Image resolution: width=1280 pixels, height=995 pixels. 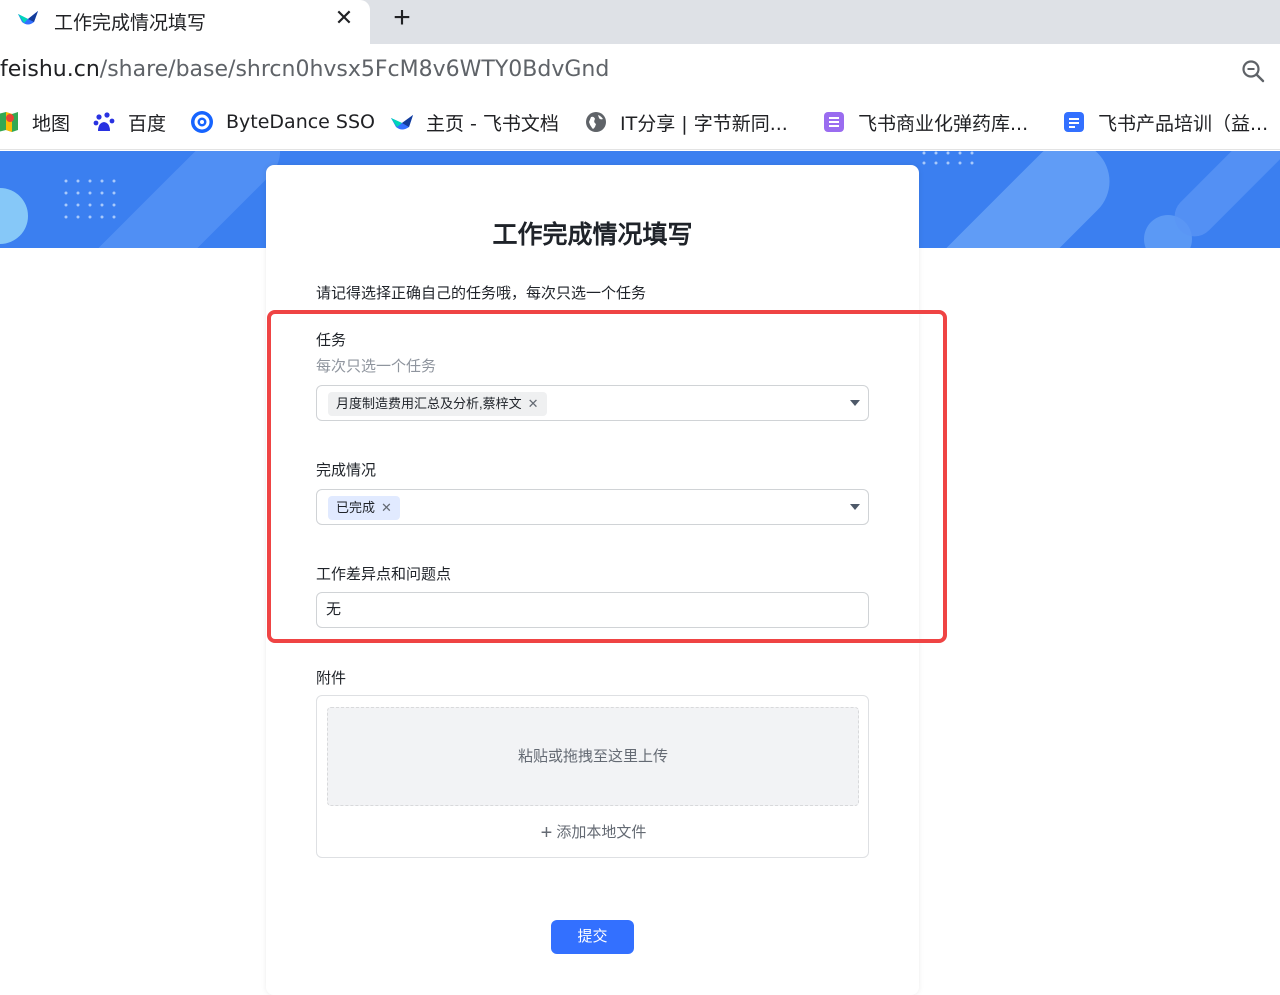 I want to click on bookmark-label: 地图, so click(x=51, y=123).